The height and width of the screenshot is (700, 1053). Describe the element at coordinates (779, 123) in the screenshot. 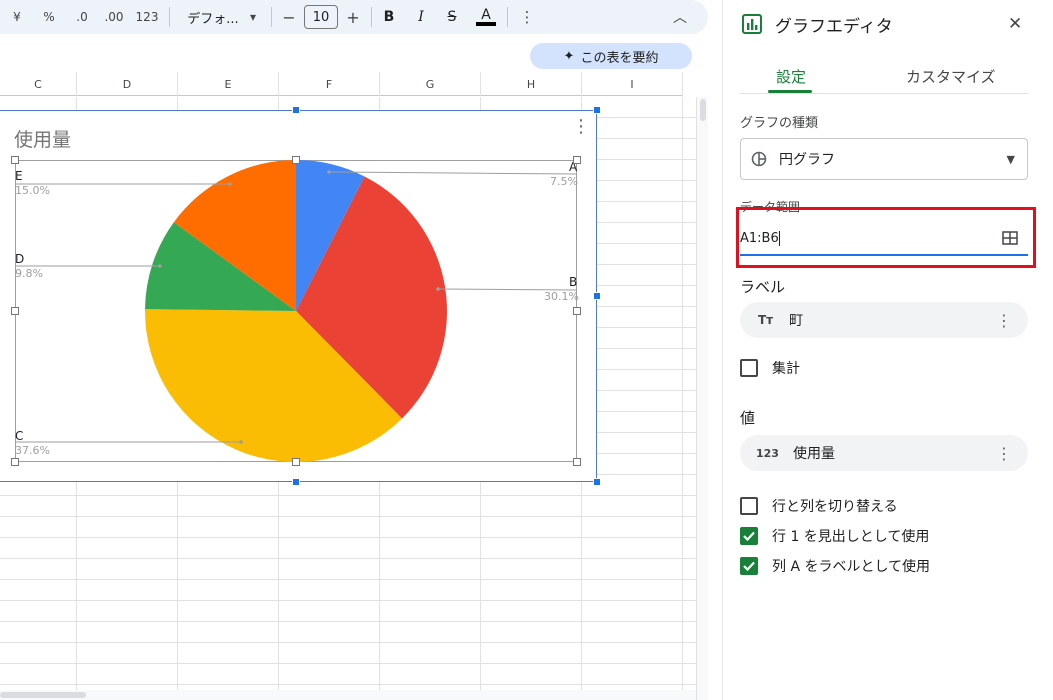

I see `chart-type-label: グラフの種類` at that location.